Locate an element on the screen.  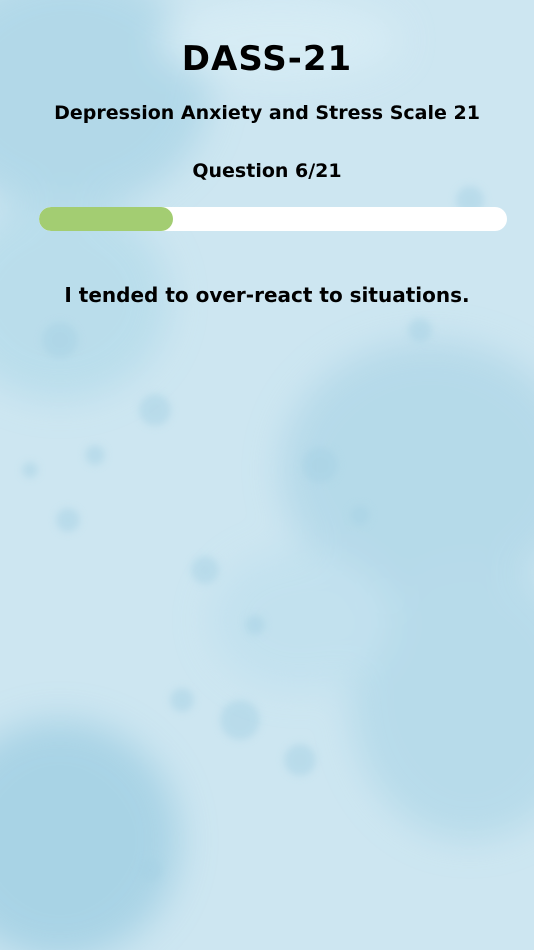
progress-bar is located at coordinates (273, 219).